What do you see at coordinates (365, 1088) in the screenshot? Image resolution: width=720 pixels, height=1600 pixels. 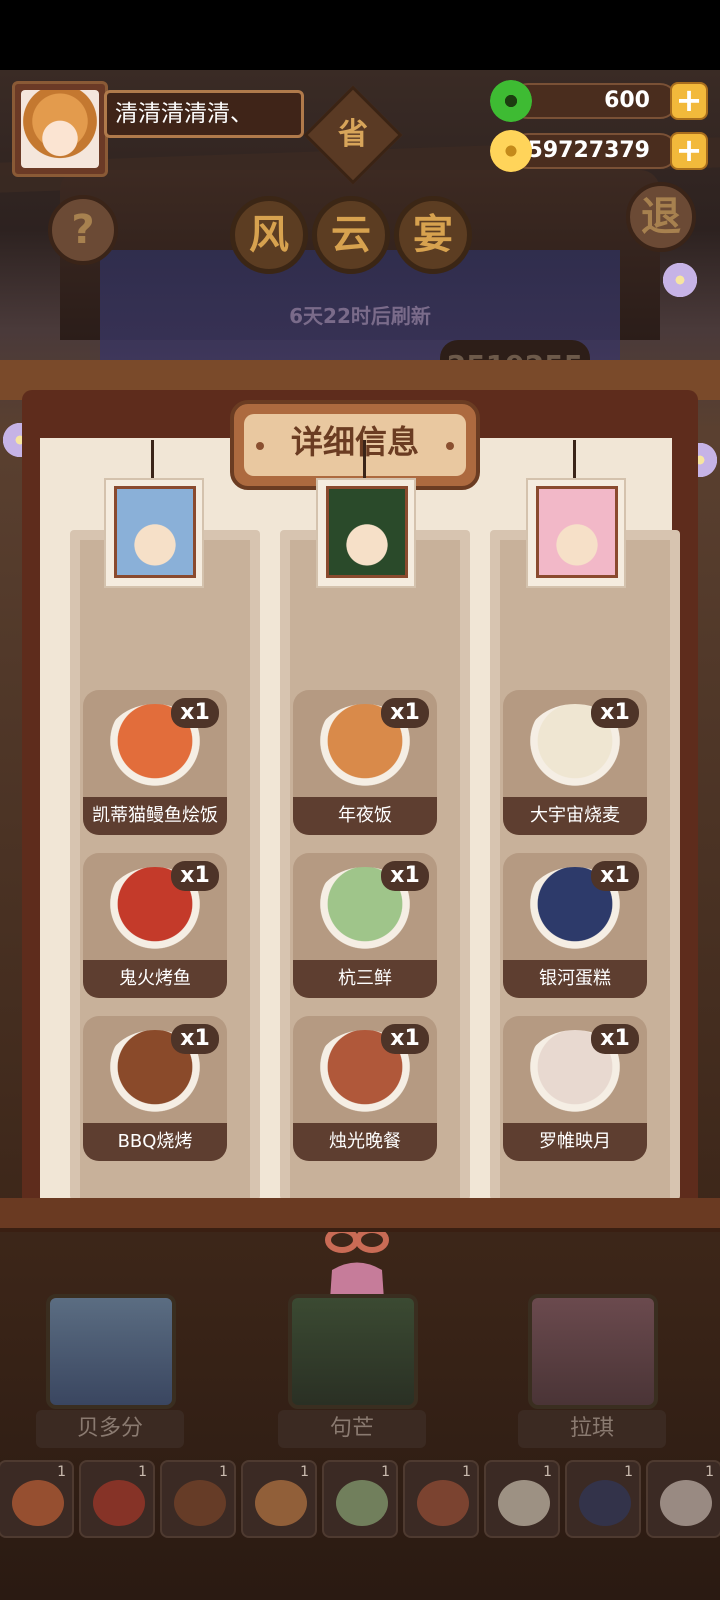 I see `dish-card: x1 烛光晚餐` at bounding box center [365, 1088].